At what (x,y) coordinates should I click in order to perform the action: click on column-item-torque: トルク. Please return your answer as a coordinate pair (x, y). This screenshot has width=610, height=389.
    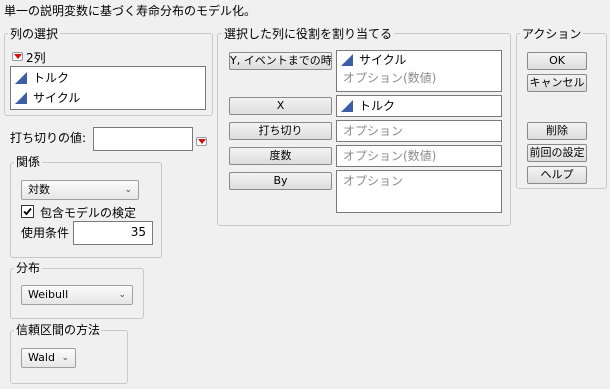
    Looking at the image, I should click on (108, 78).